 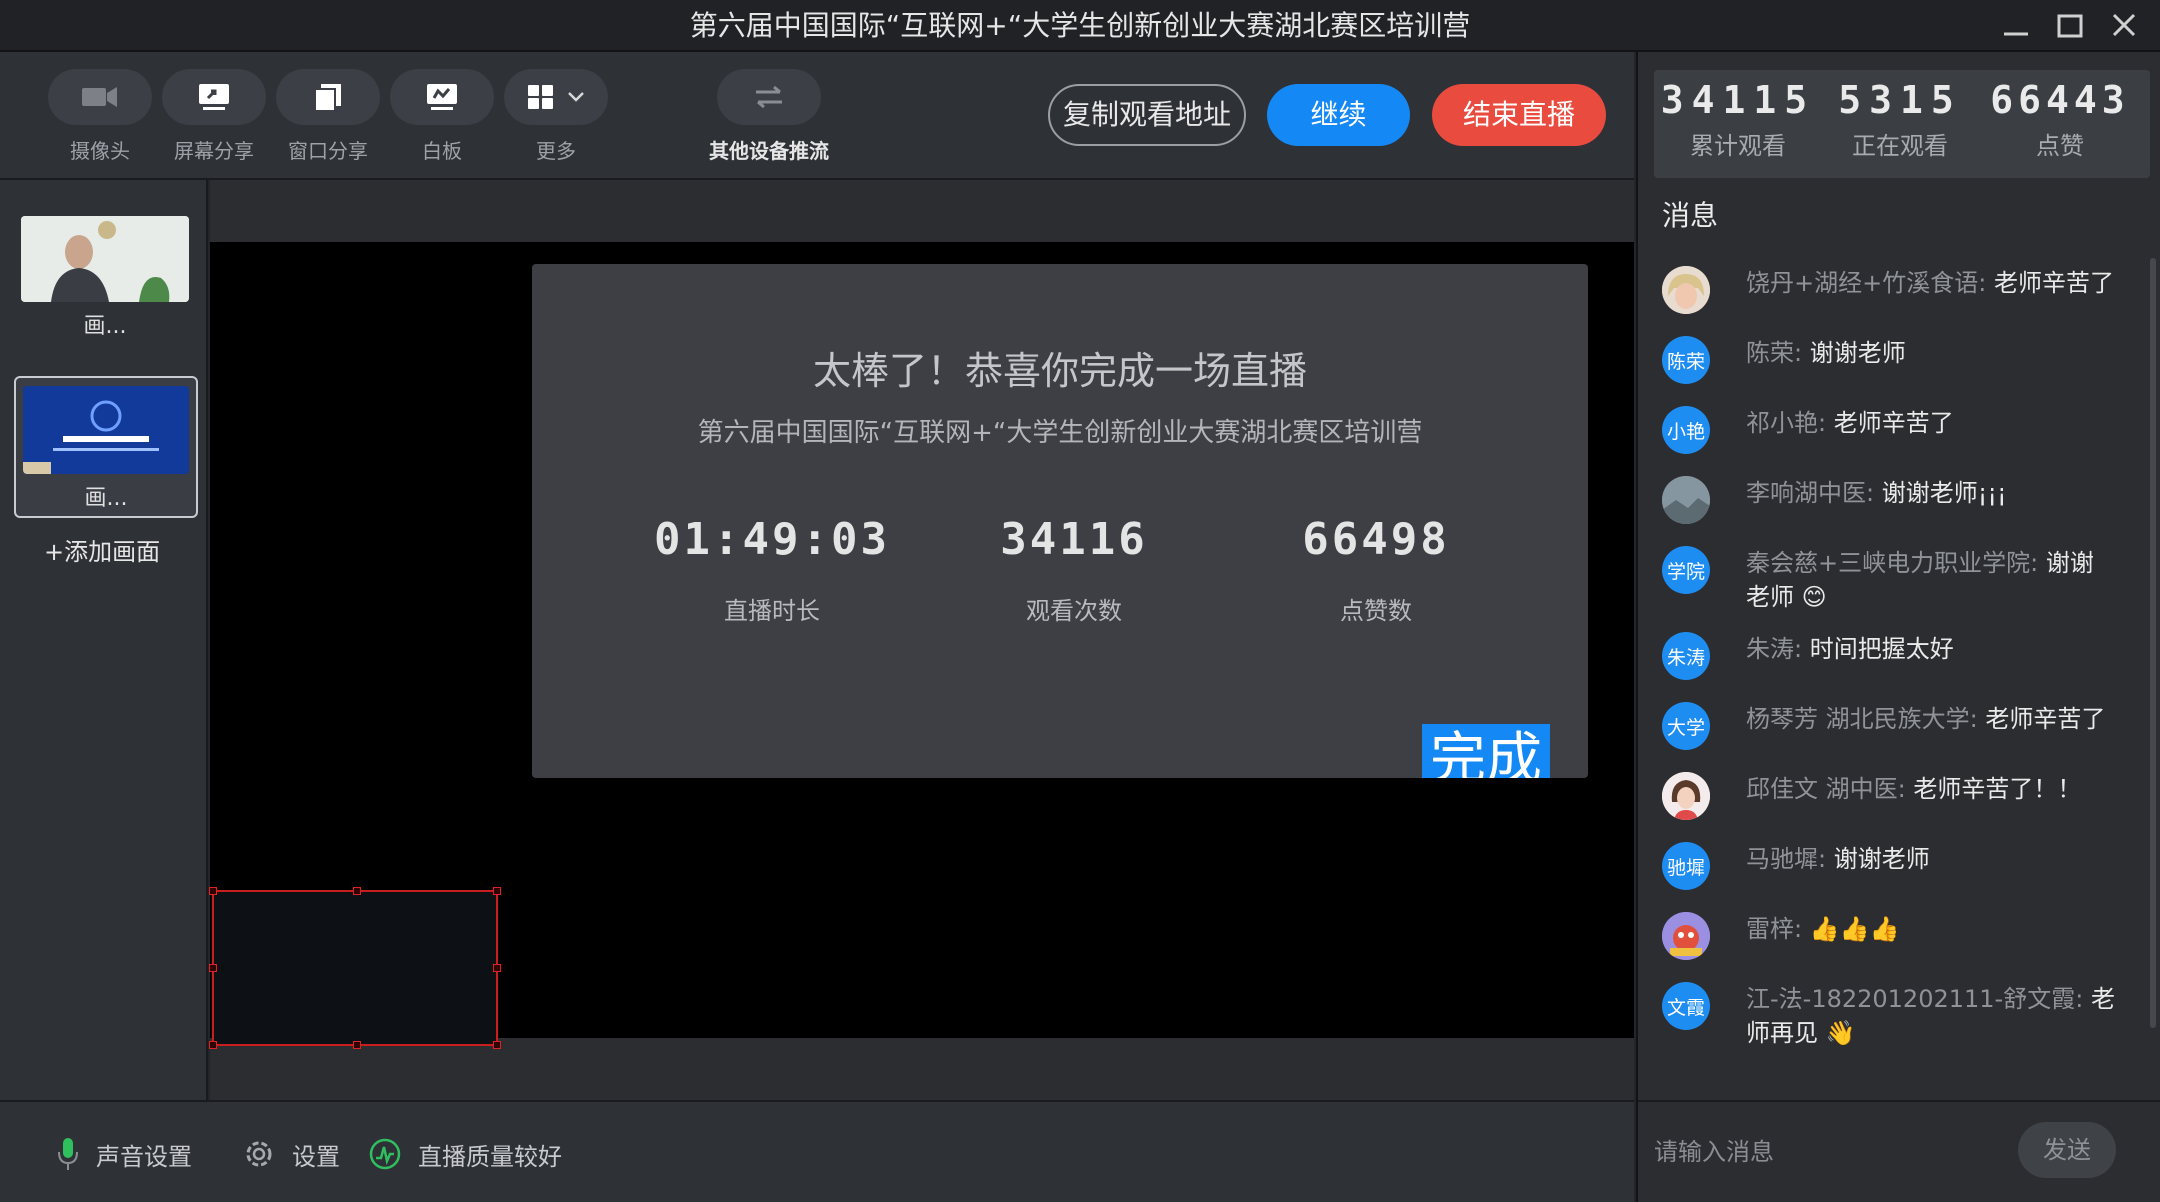 I want to click on likes-count-value: 66443, so click(x=2060, y=100).